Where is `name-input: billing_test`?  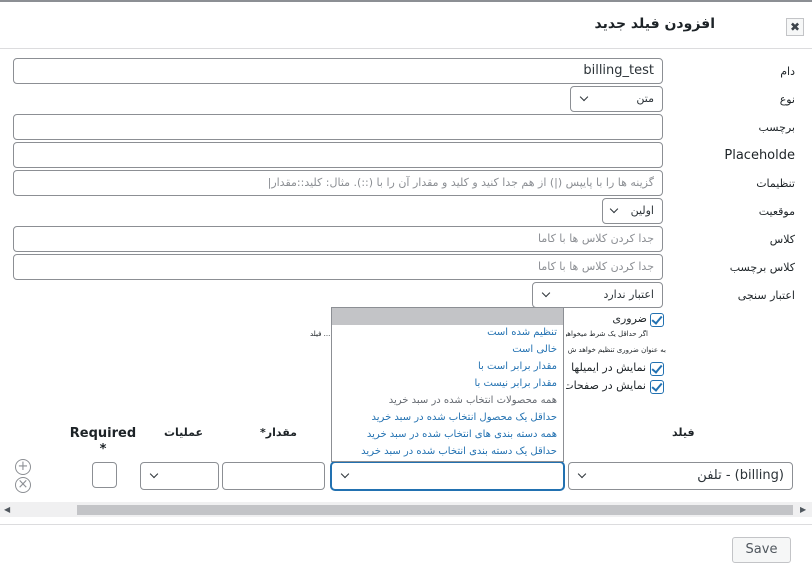
name-input: billing_test is located at coordinates (338, 71).